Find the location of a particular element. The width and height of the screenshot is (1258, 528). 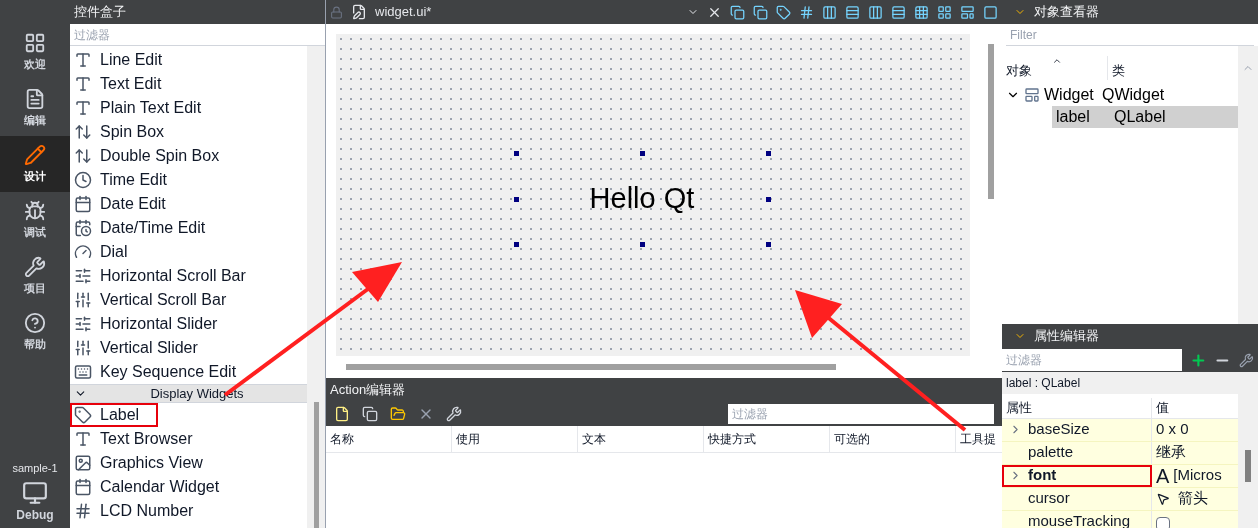

widget-list-item: Date Edit is located at coordinates (188, 204).